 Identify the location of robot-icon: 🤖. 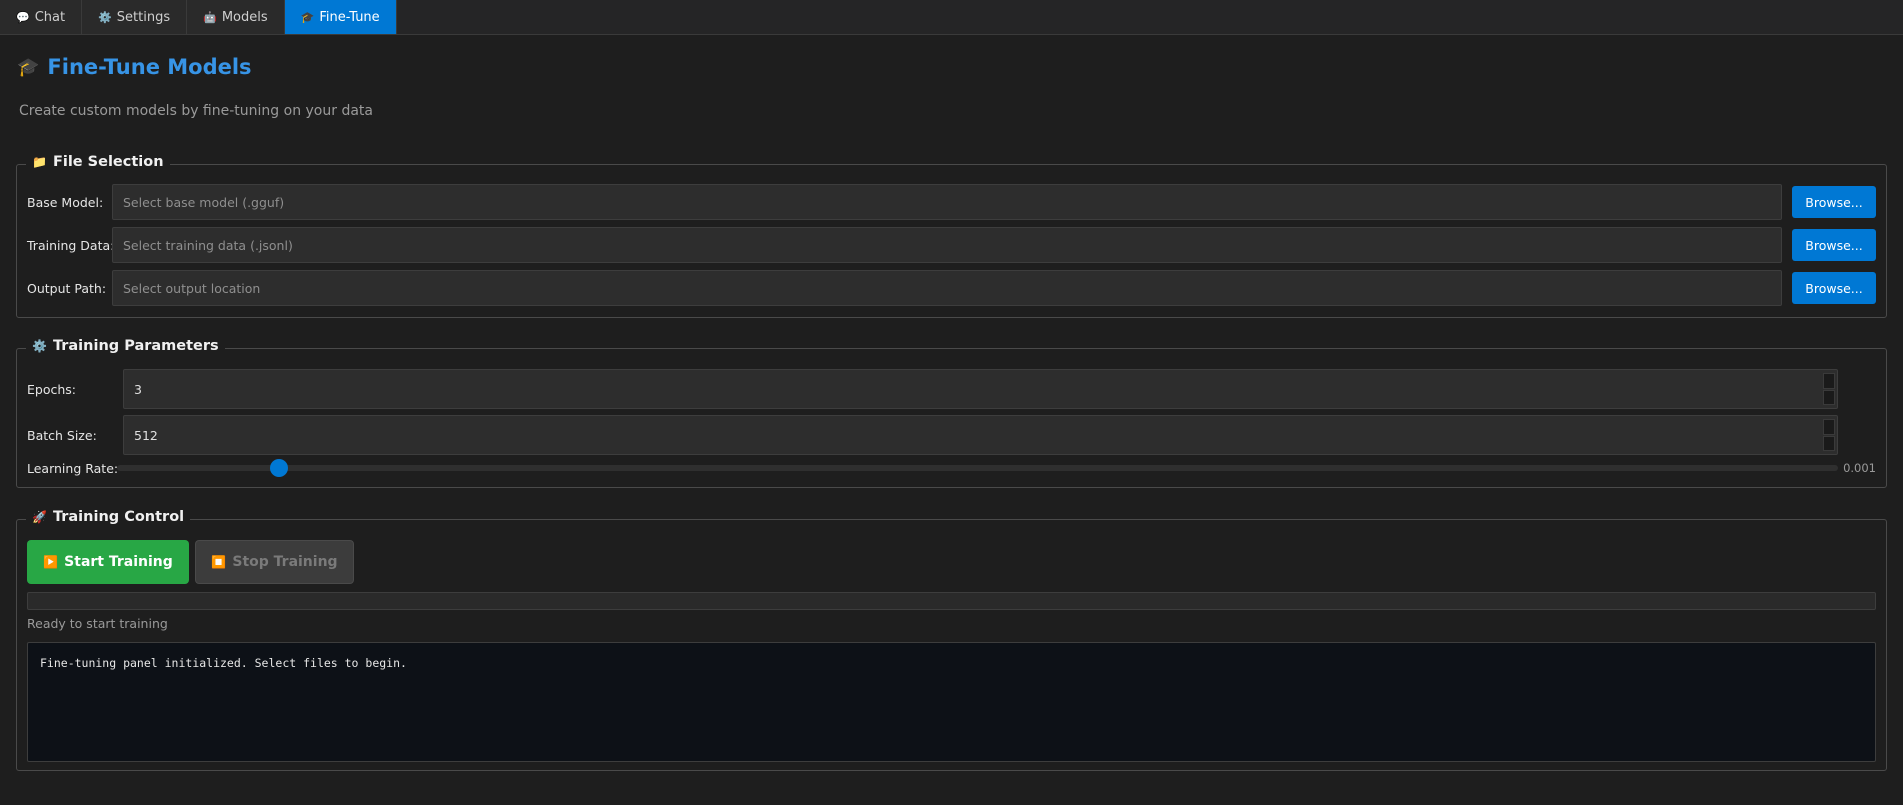
(210, 17).